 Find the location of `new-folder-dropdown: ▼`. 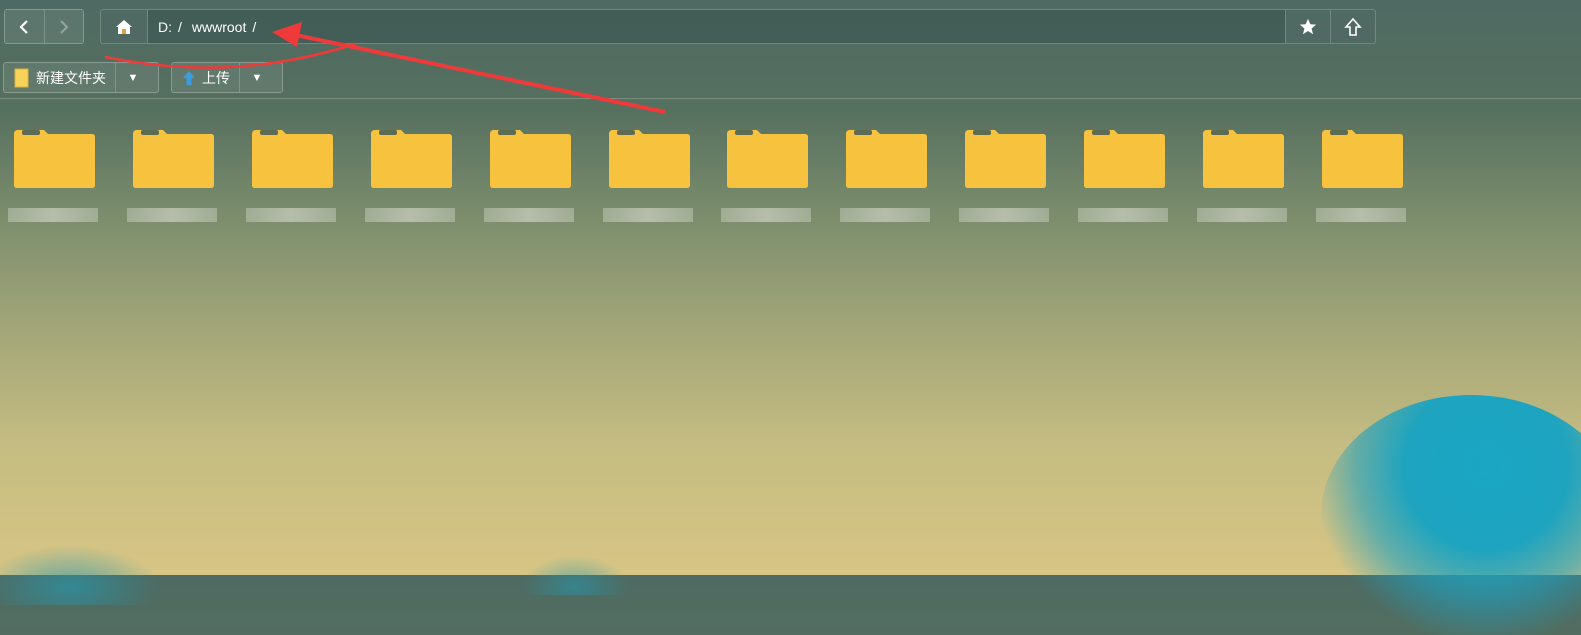

new-folder-dropdown: ▼ is located at coordinates (132, 77).